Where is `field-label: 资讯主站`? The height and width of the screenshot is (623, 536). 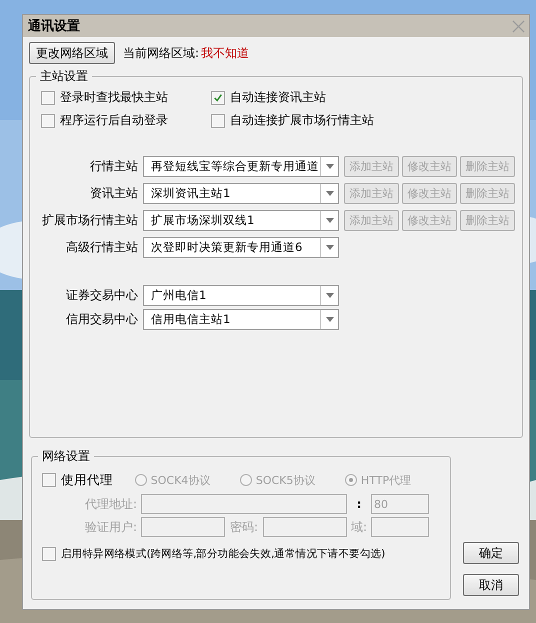 field-label: 资讯主站 is located at coordinates (114, 193).